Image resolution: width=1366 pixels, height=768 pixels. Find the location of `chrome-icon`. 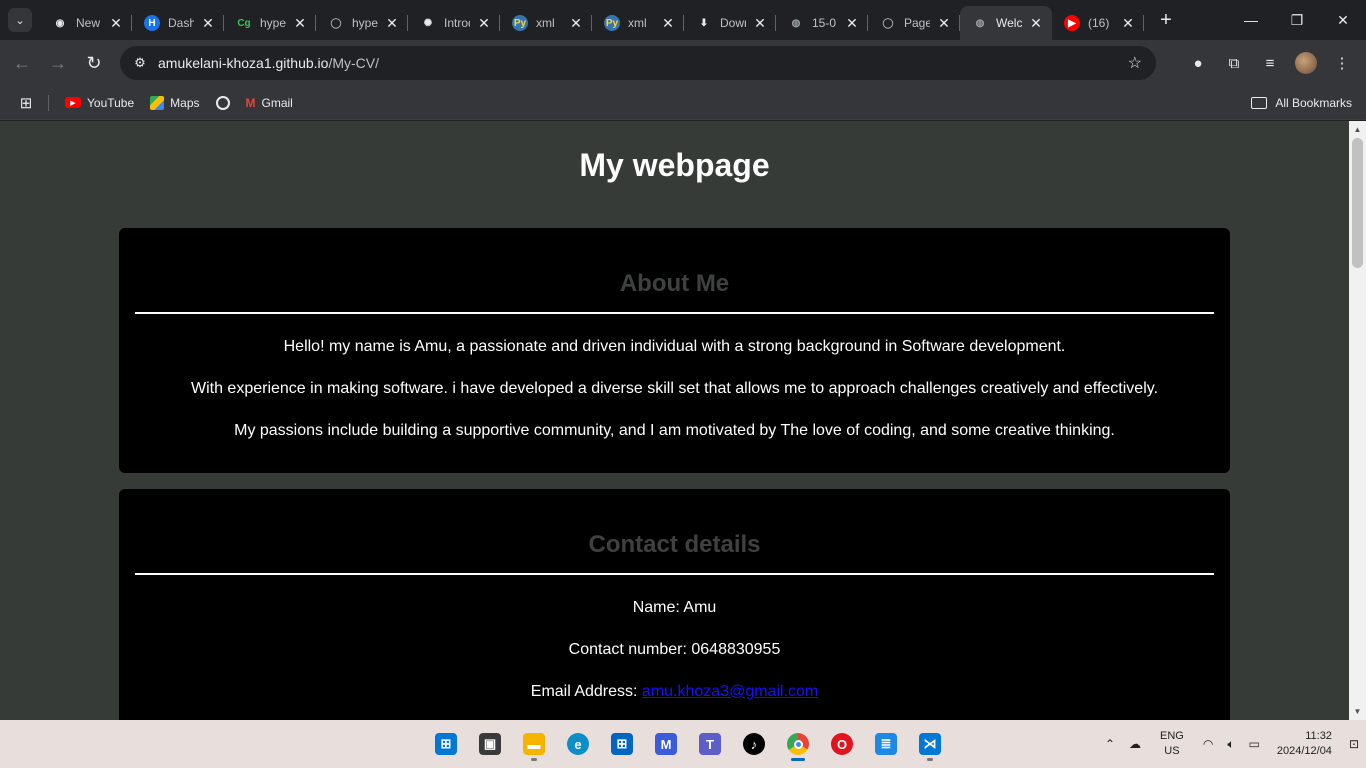

chrome-icon is located at coordinates (798, 744).